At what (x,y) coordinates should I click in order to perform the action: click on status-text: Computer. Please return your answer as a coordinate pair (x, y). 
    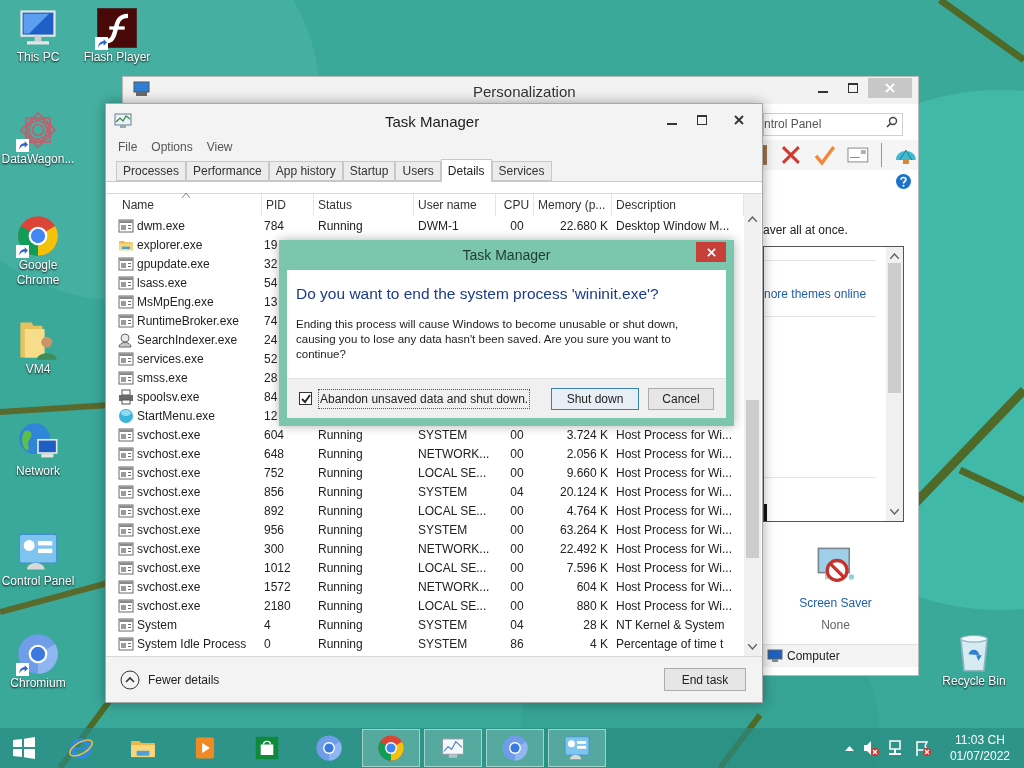
    Looking at the image, I should click on (813, 656).